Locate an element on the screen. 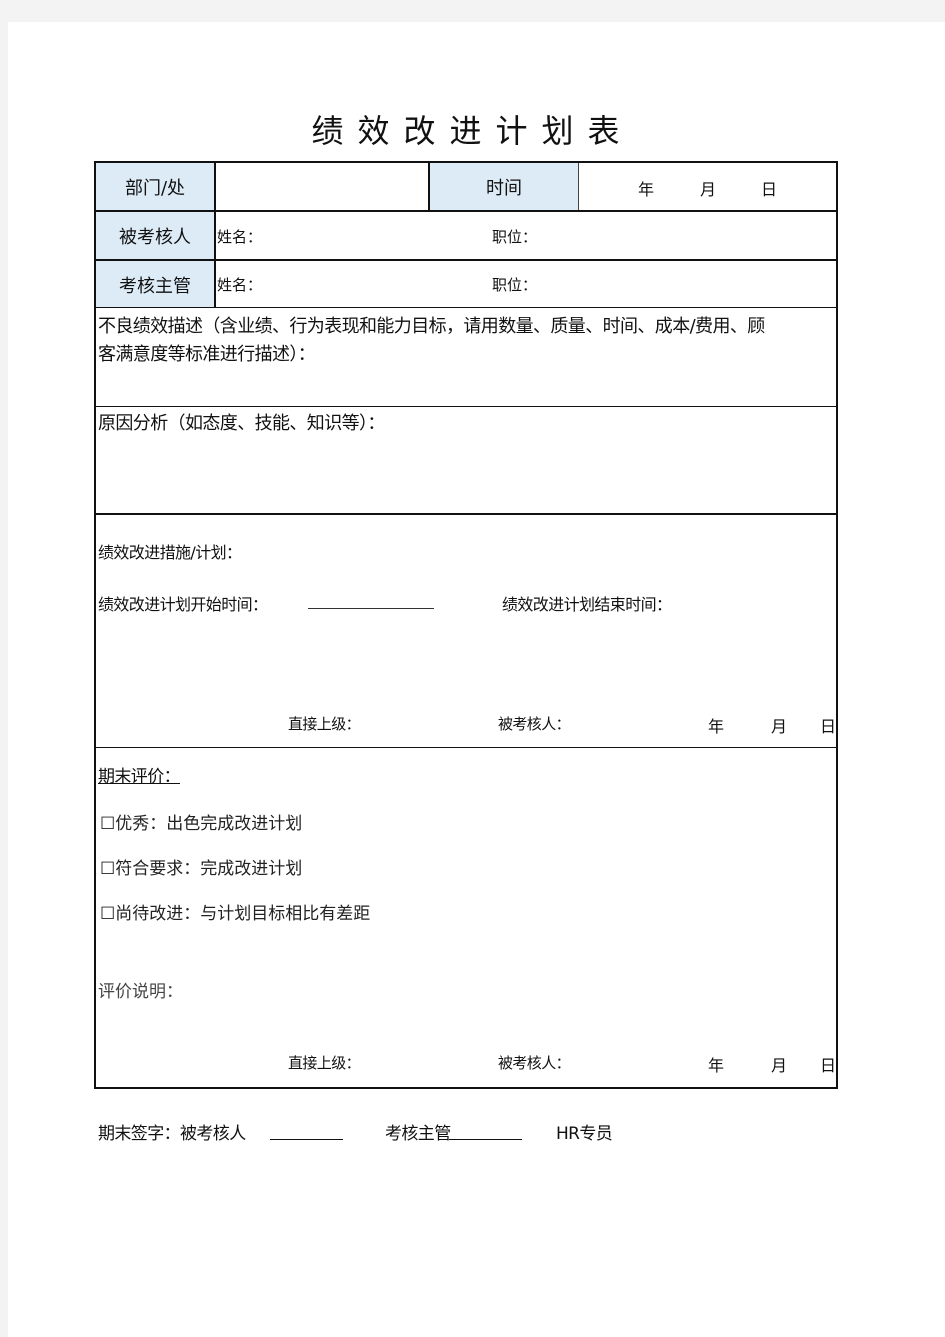 Image resolution: width=945 pixels, height=1337 pixels. month-label: 月 is located at coordinates (708, 189).